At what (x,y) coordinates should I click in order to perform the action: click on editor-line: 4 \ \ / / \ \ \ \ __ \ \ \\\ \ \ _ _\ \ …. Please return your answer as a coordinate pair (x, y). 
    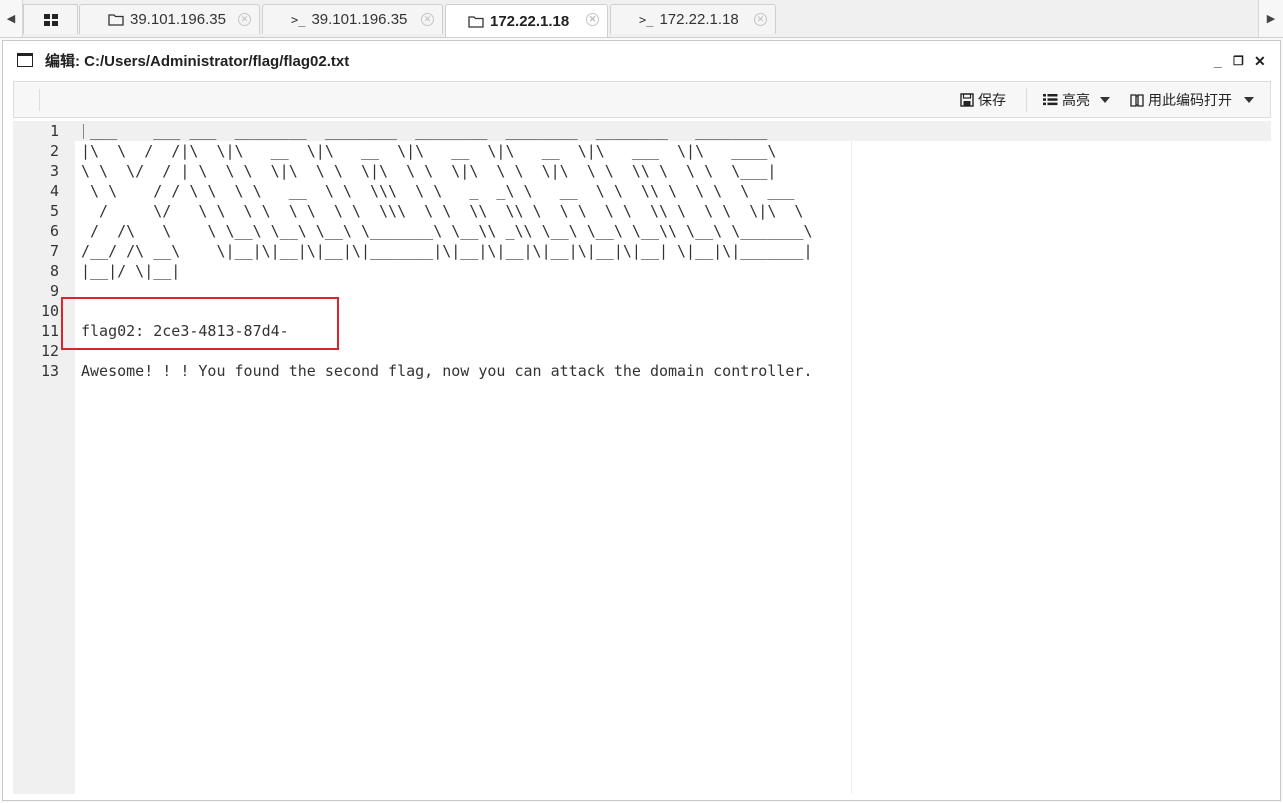
    Looking at the image, I should click on (642, 191).